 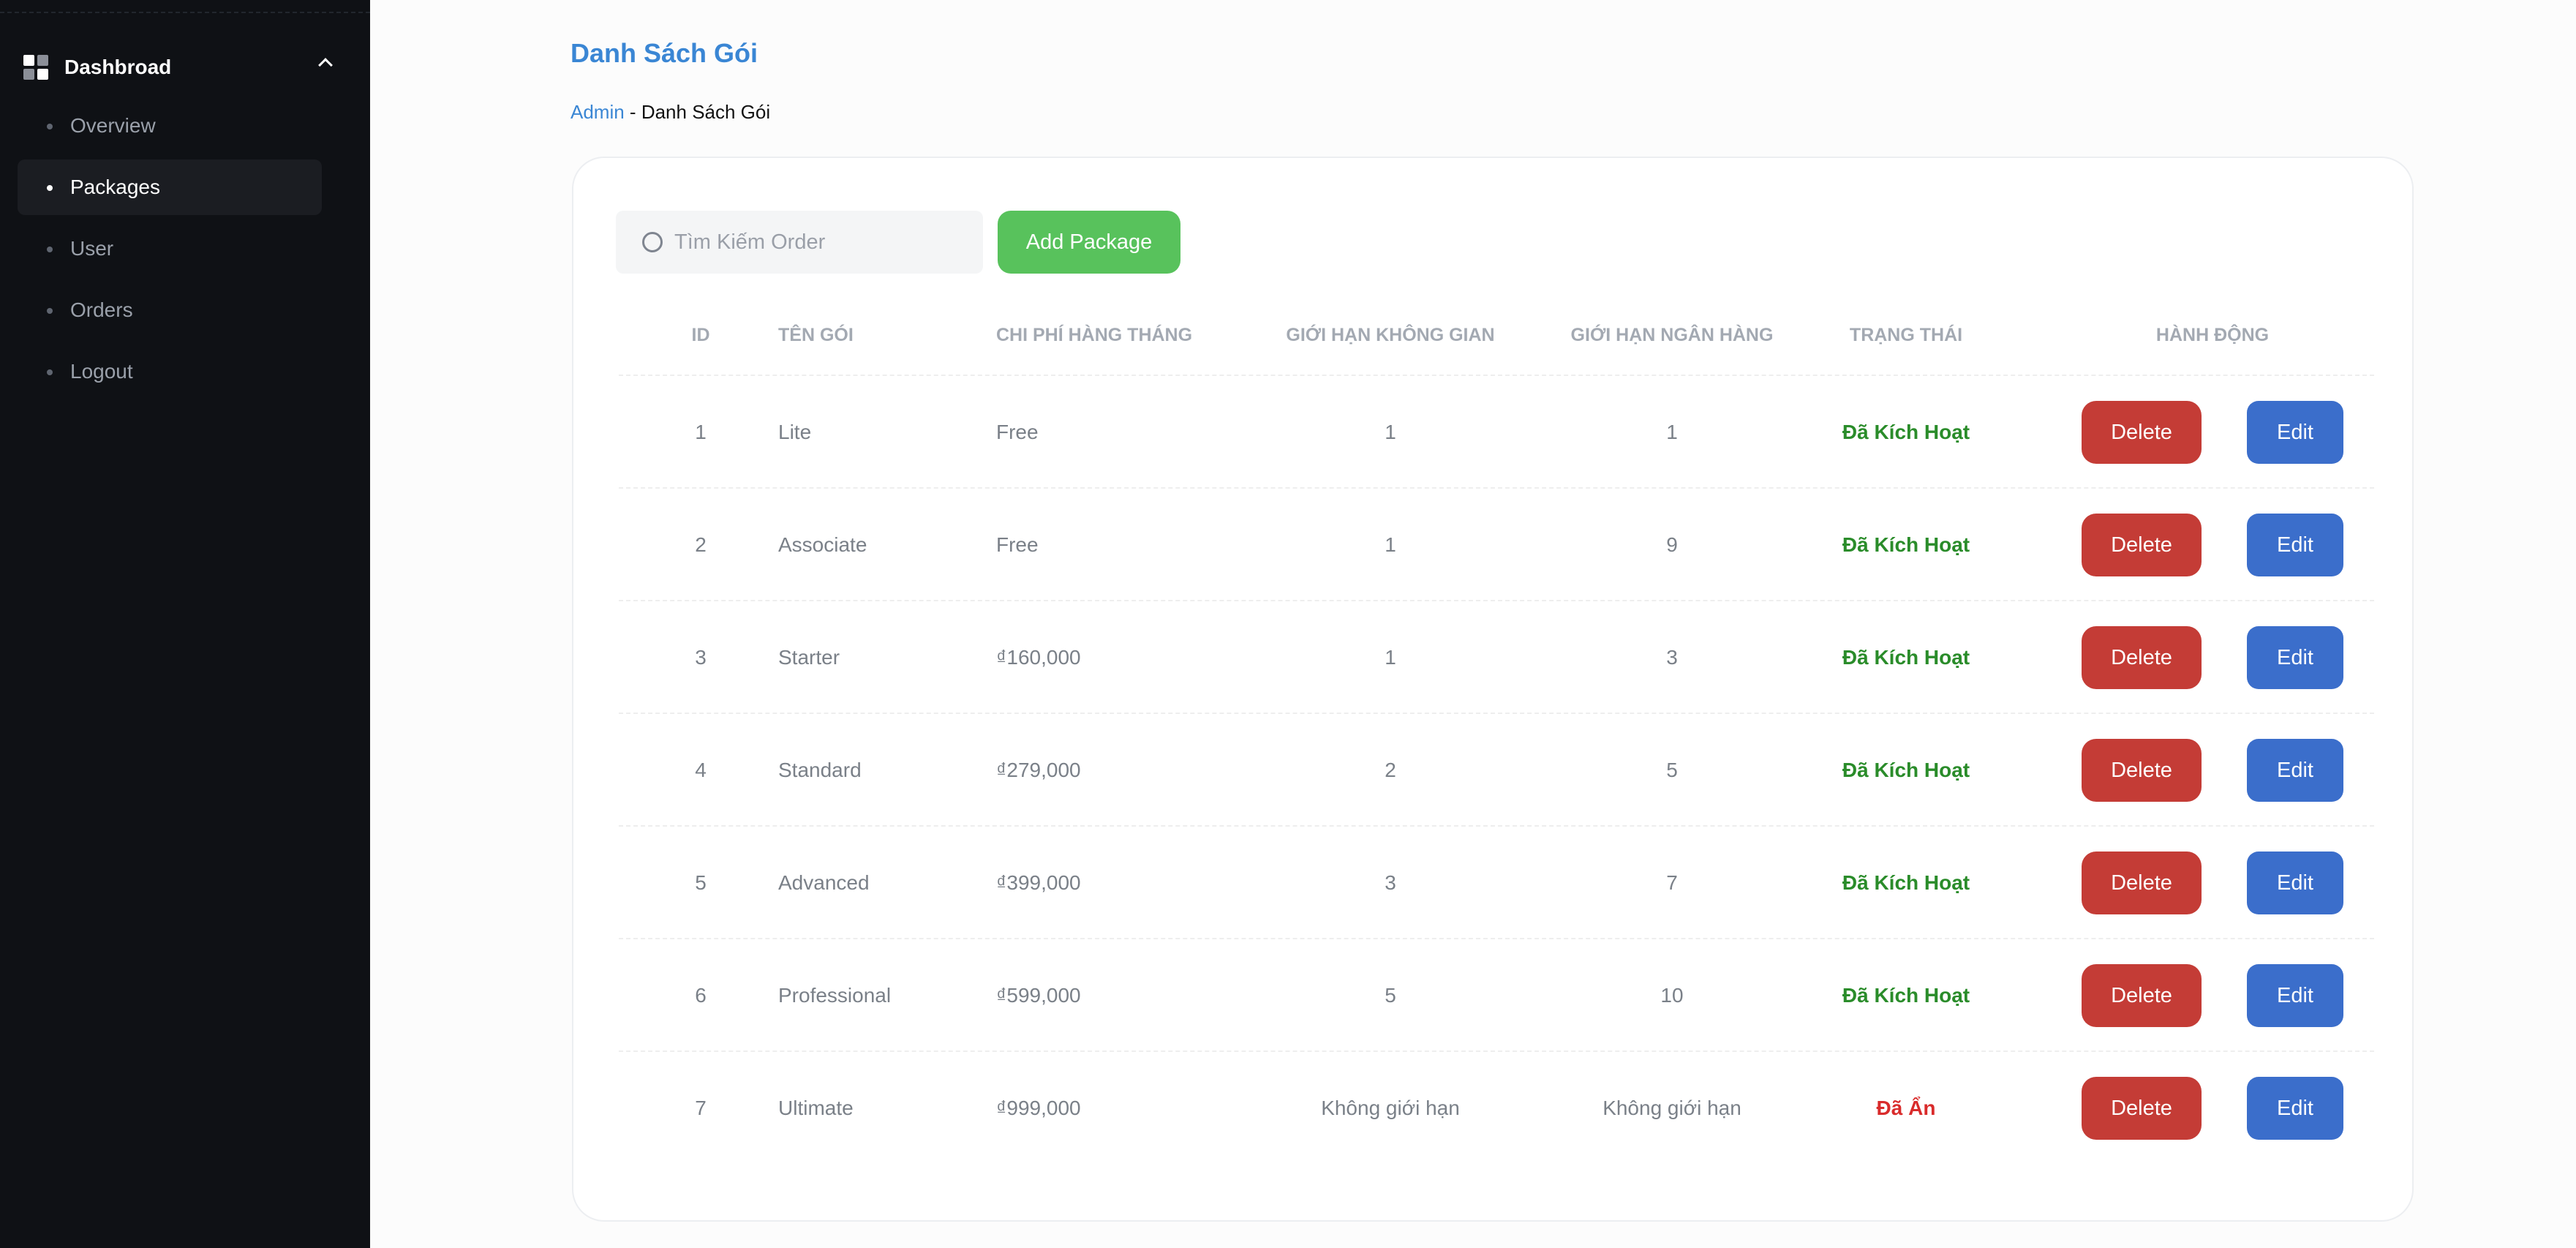 What do you see at coordinates (664, 53) in the screenshot?
I see `page-title: Danh Sách Gói` at bounding box center [664, 53].